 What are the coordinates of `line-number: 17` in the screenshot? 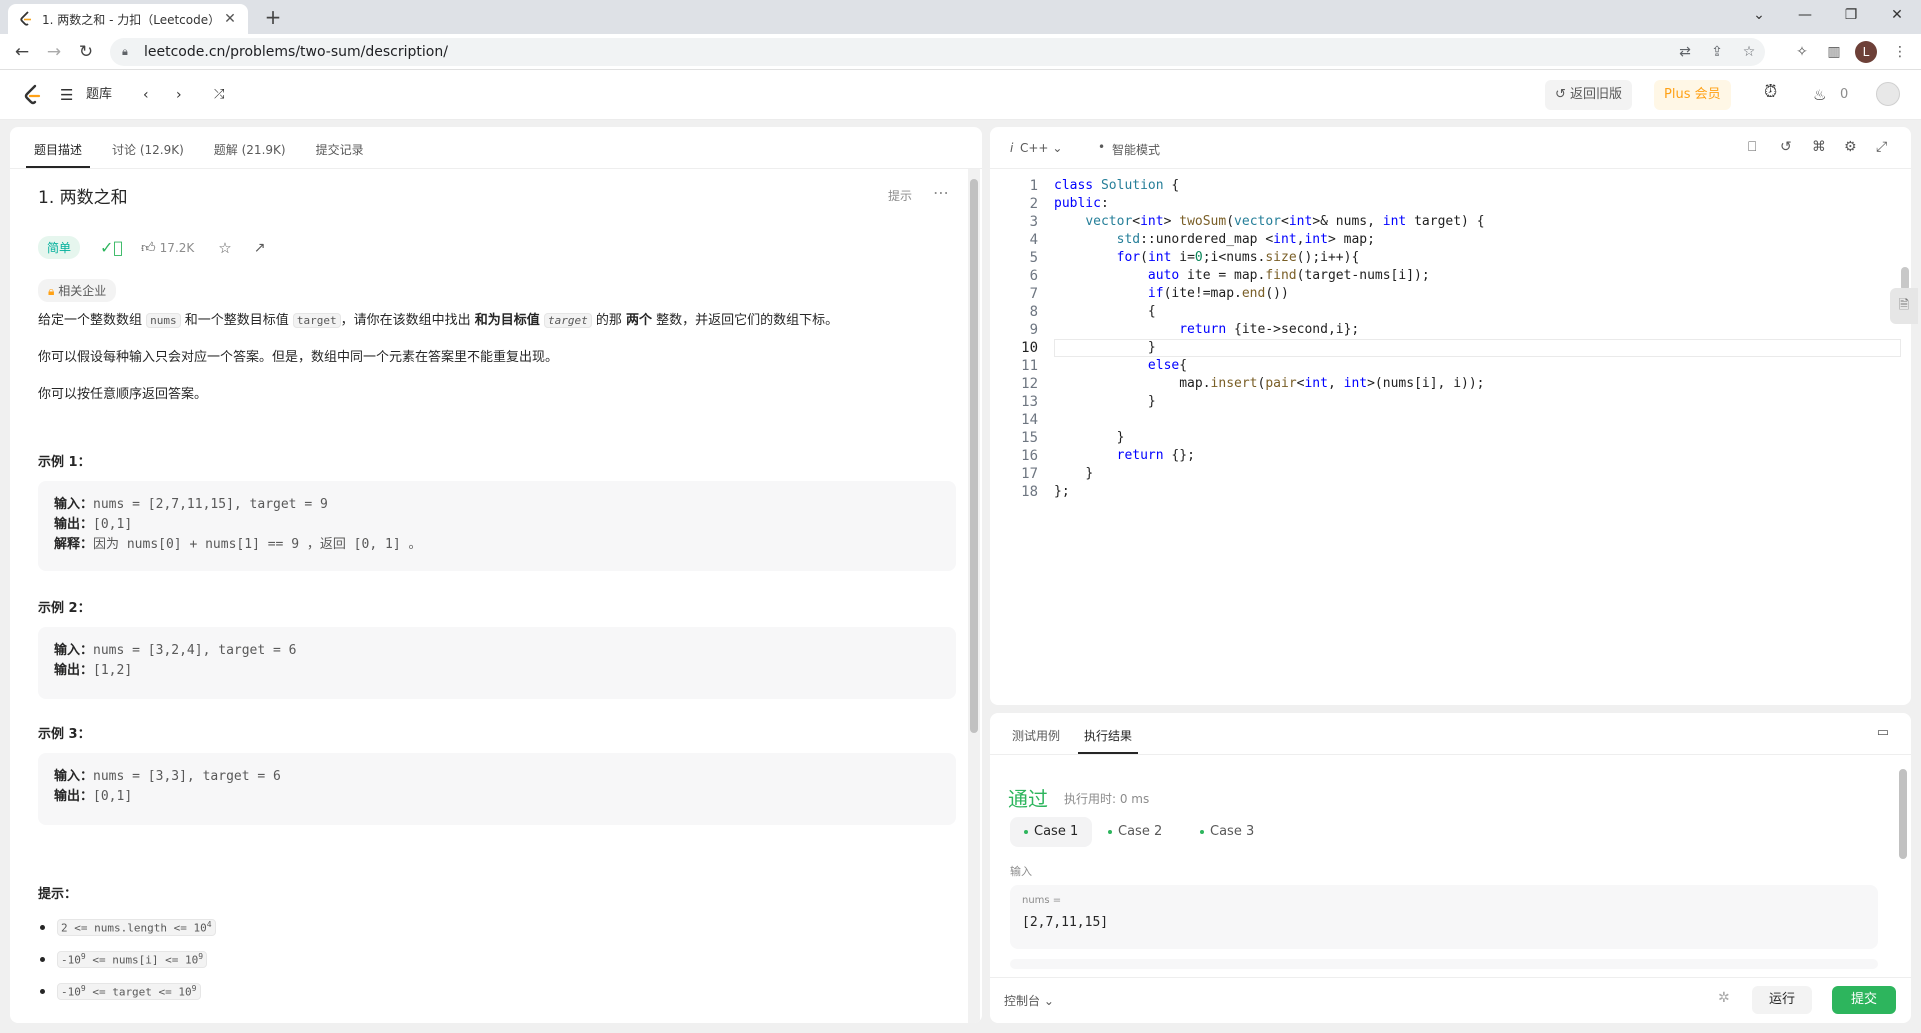 It's located at (1029, 474).